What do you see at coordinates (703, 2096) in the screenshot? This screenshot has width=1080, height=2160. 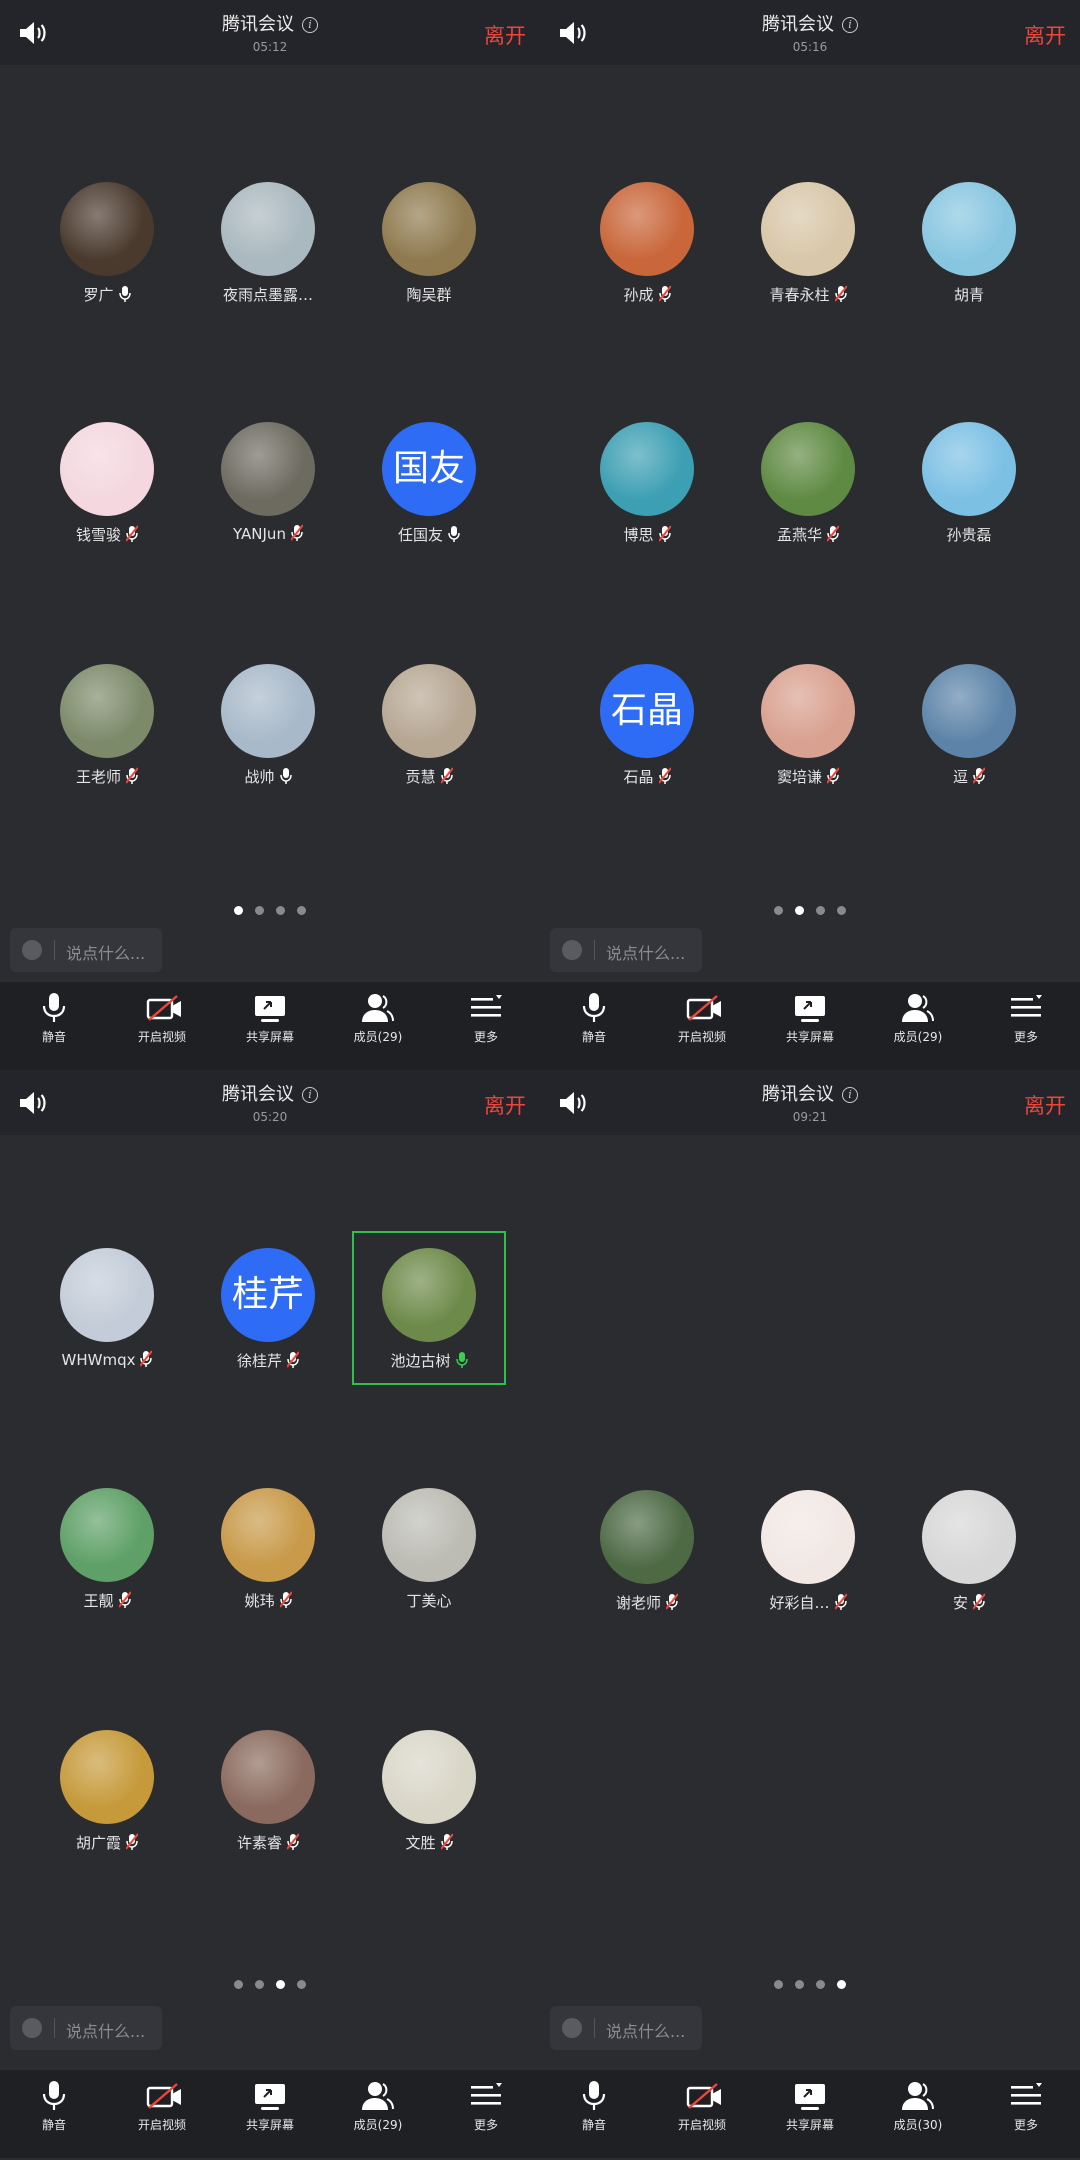 I see `video-off-icon` at bounding box center [703, 2096].